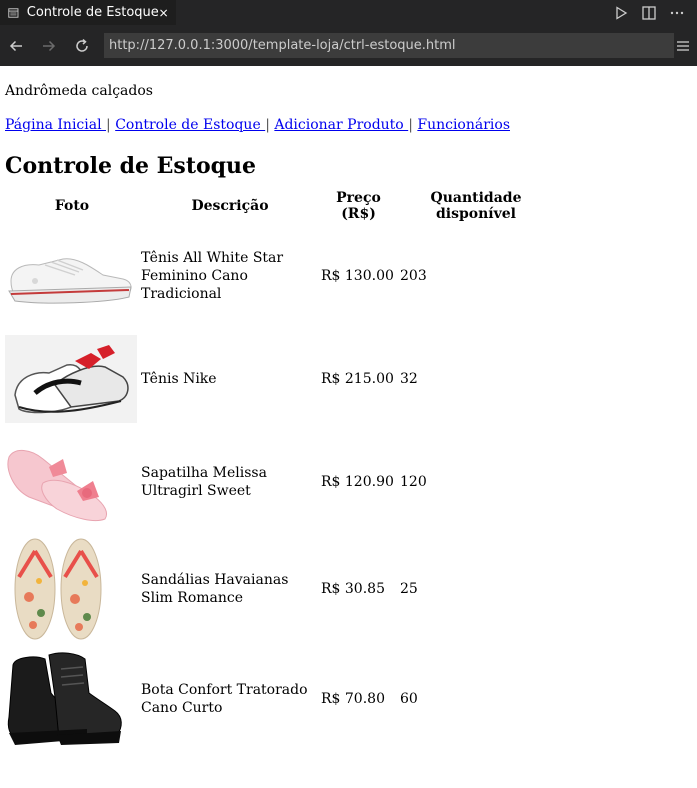 The image size is (697, 788). Describe the element at coordinates (230, 206) in the screenshot. I see `column-header-descricao: Descrição` at that location.